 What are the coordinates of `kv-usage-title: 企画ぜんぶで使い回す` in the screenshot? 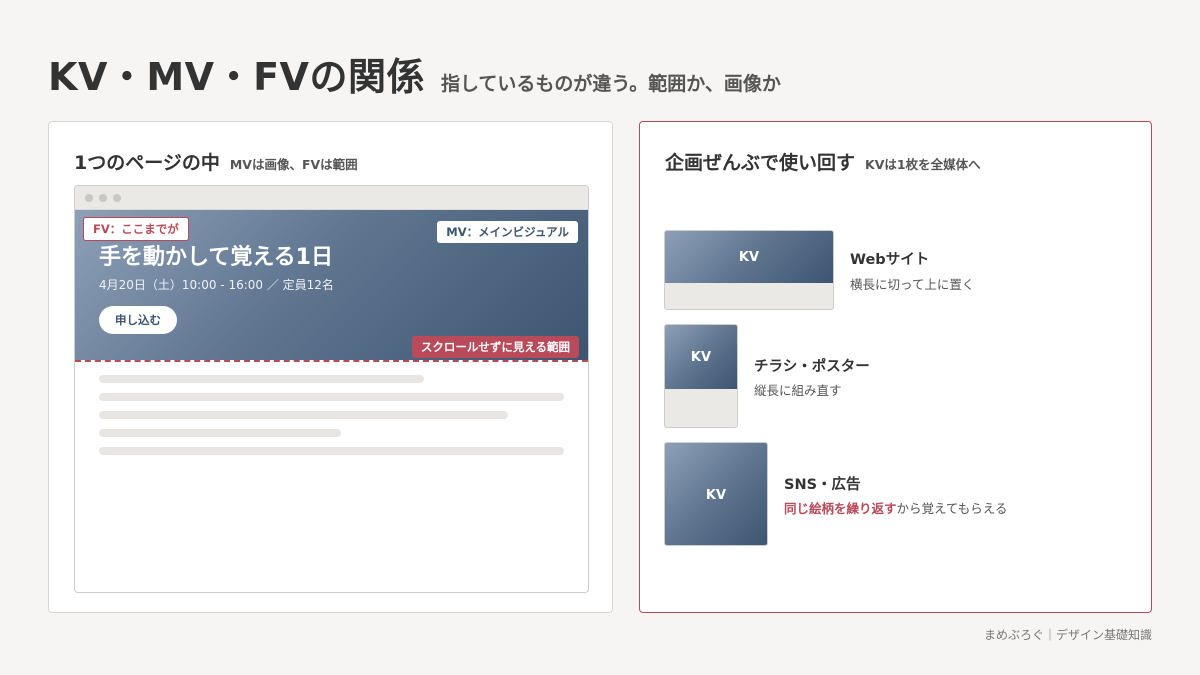 It's located at (760, 163).